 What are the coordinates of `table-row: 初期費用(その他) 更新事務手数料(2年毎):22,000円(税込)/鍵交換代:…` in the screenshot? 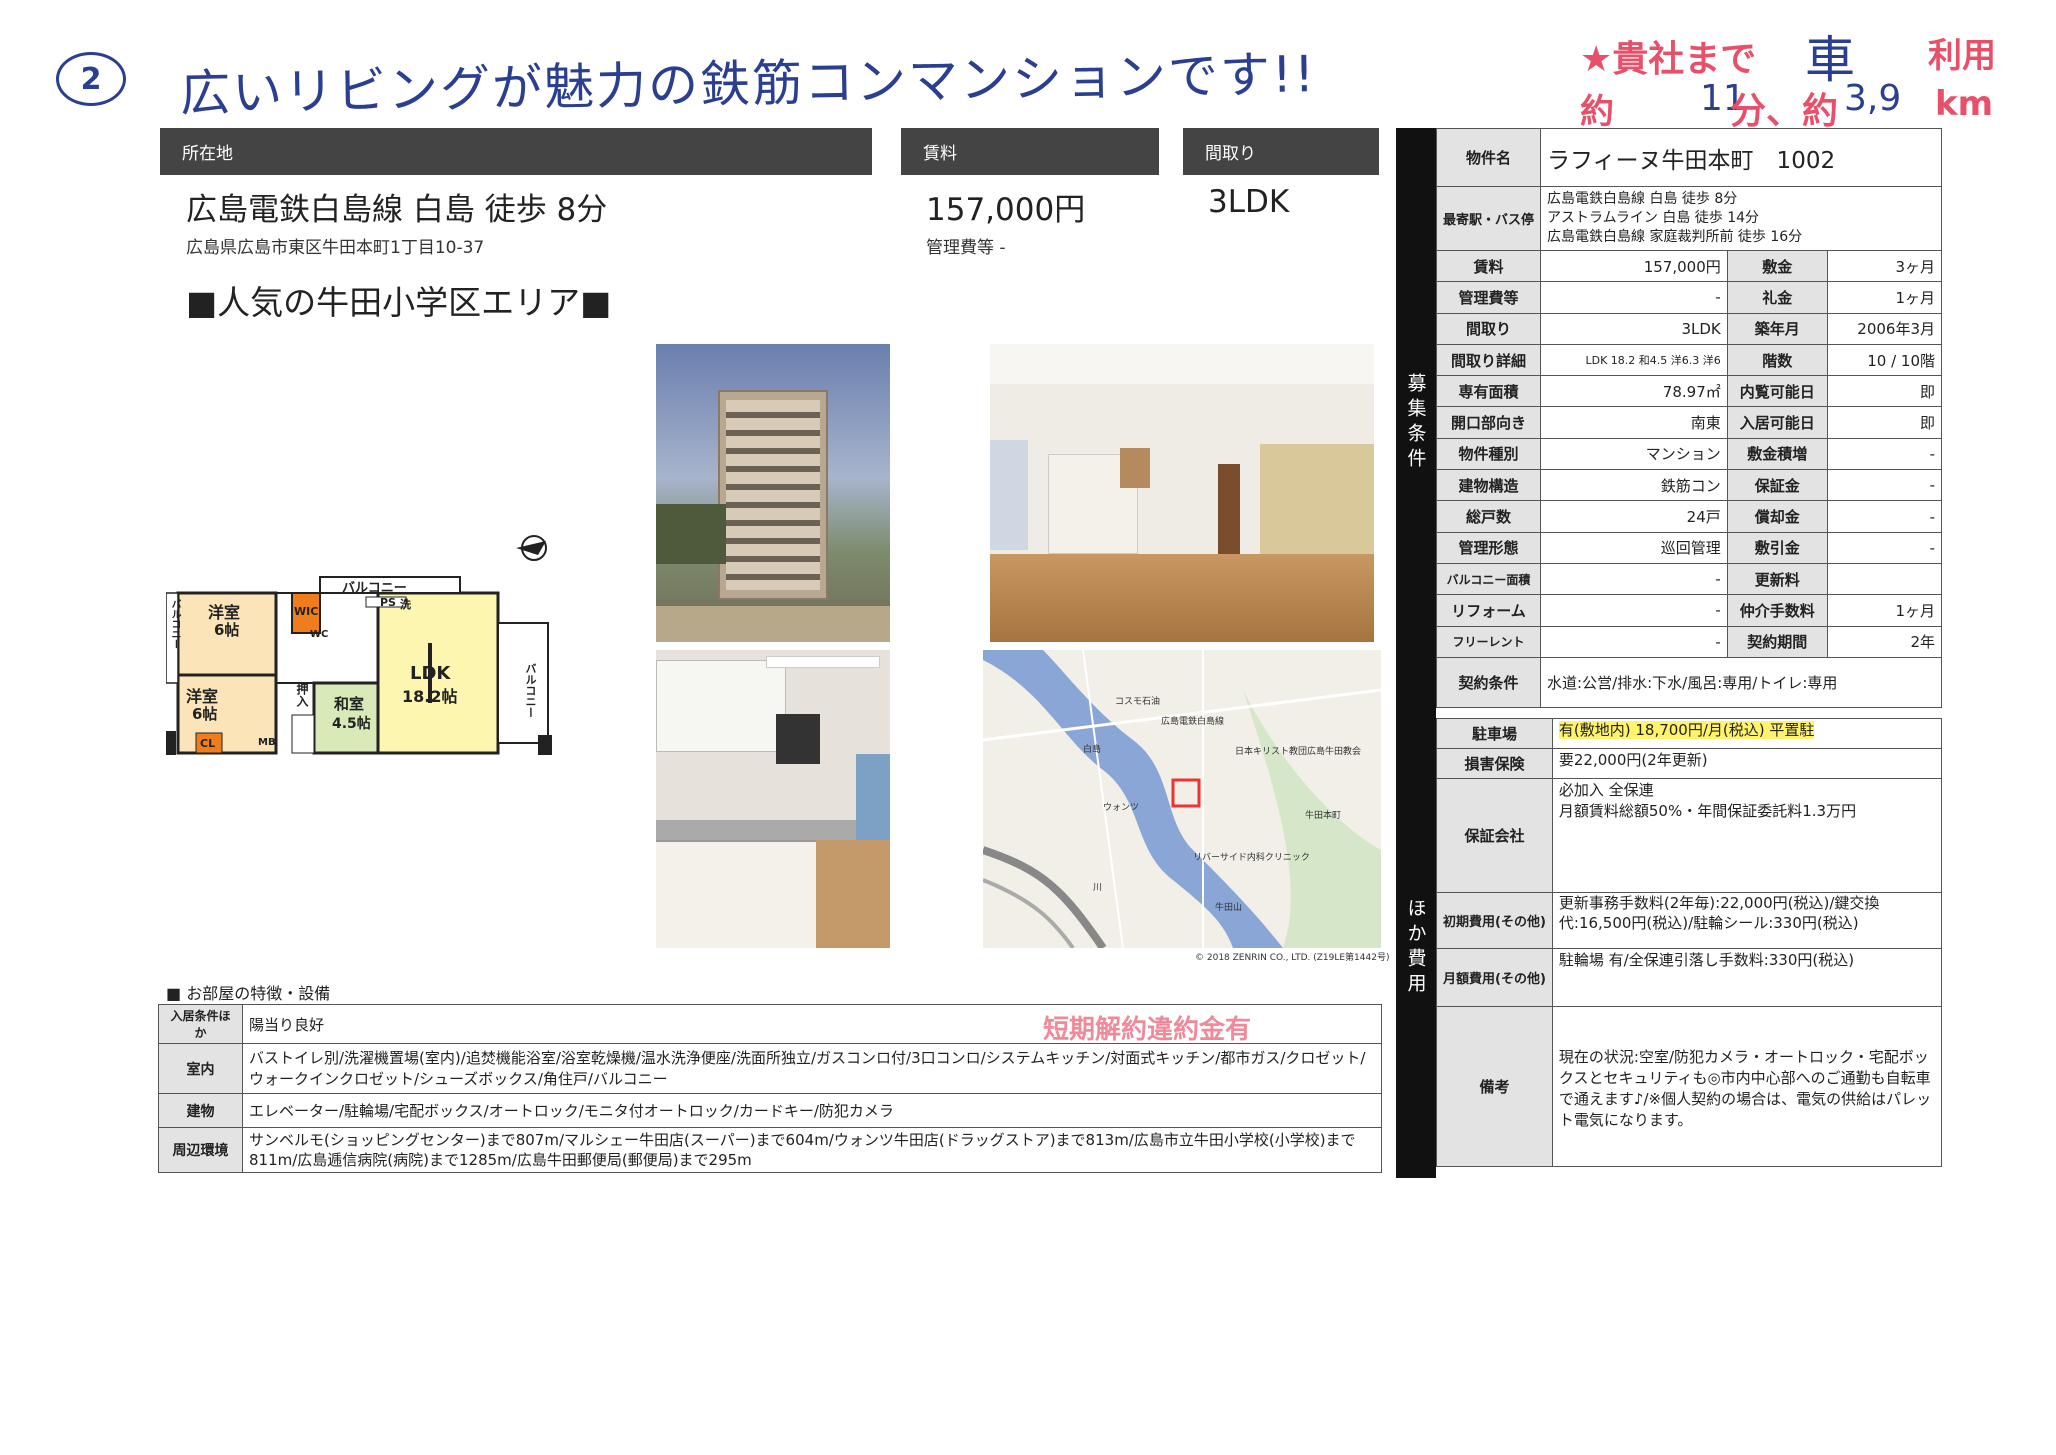 It's located at (1689, 920).